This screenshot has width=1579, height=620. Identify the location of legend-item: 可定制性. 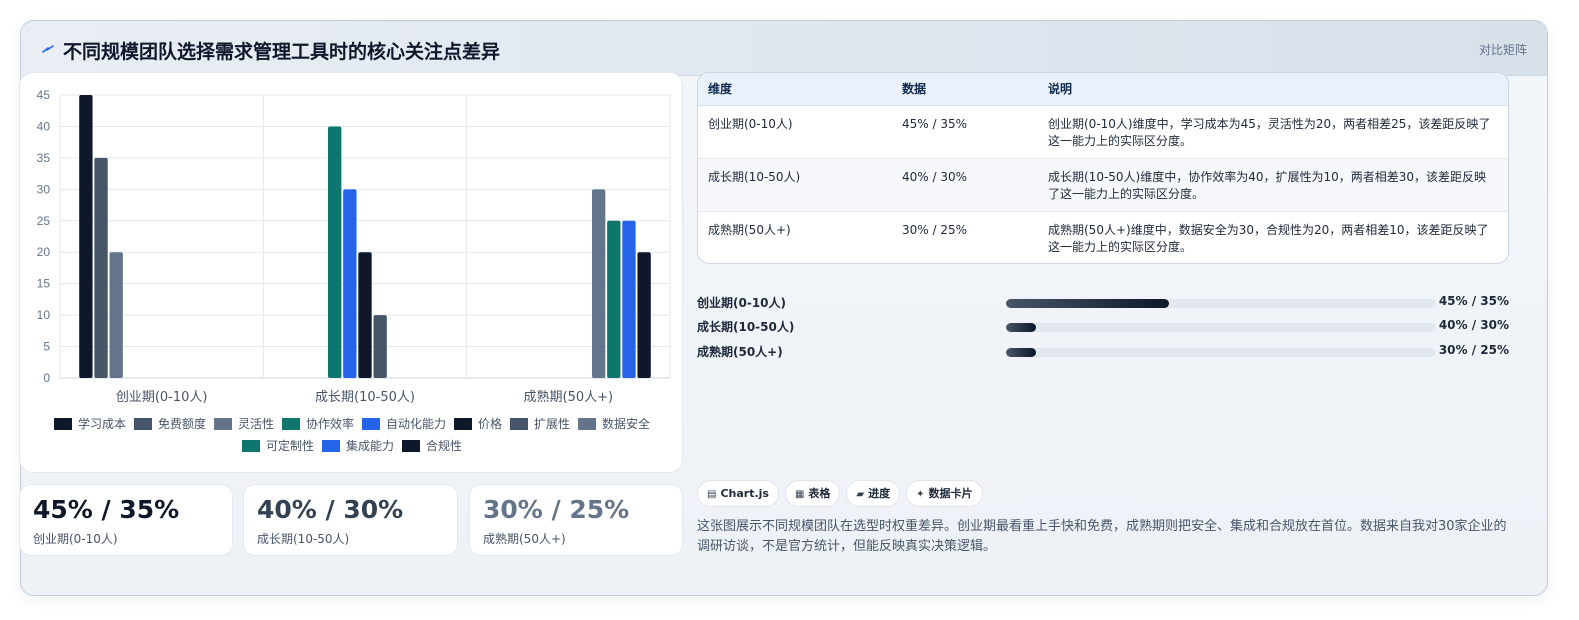
(277, 446).